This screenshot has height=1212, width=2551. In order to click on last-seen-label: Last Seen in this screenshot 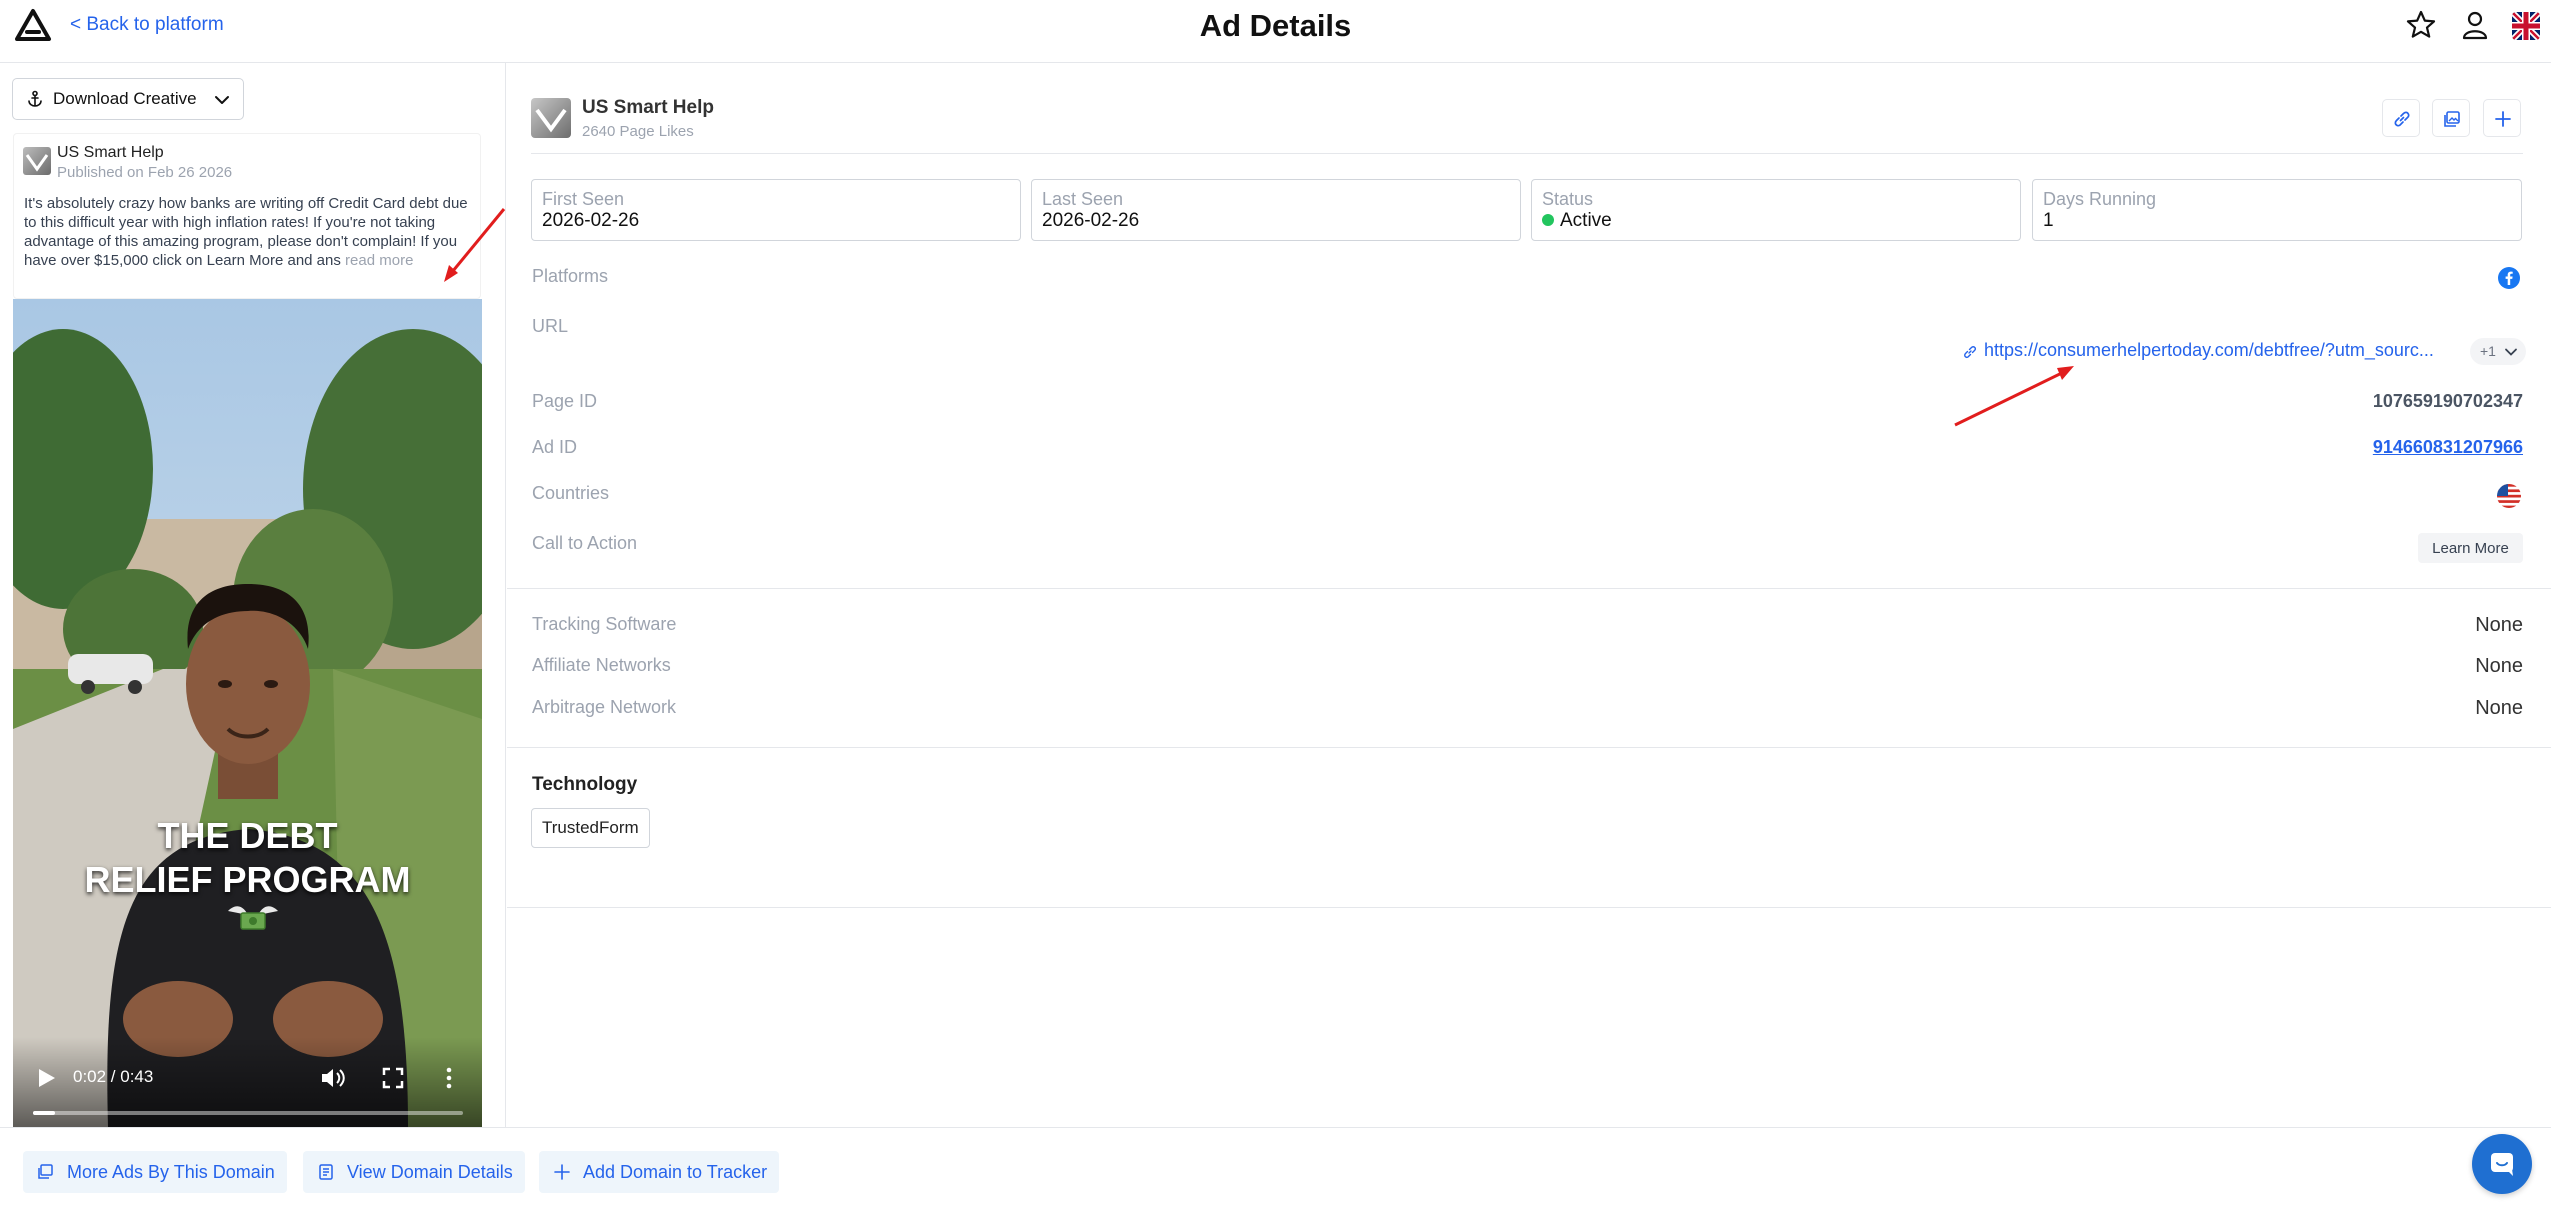, I will do `click(1083, 199)`.